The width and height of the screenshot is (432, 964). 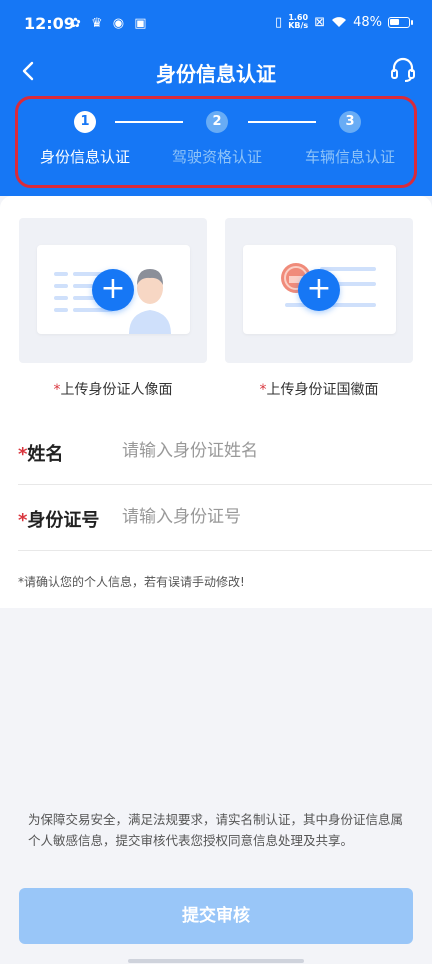 I want to click on status-time: 12:09, so click(x=49, y=23).